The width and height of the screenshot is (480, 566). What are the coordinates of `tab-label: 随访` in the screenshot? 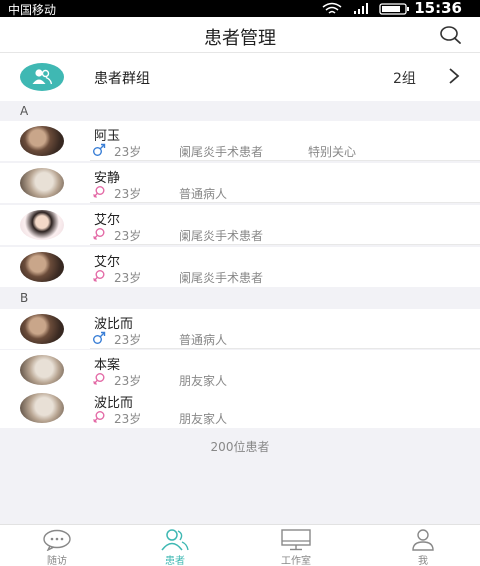 It's located at (57, 561).